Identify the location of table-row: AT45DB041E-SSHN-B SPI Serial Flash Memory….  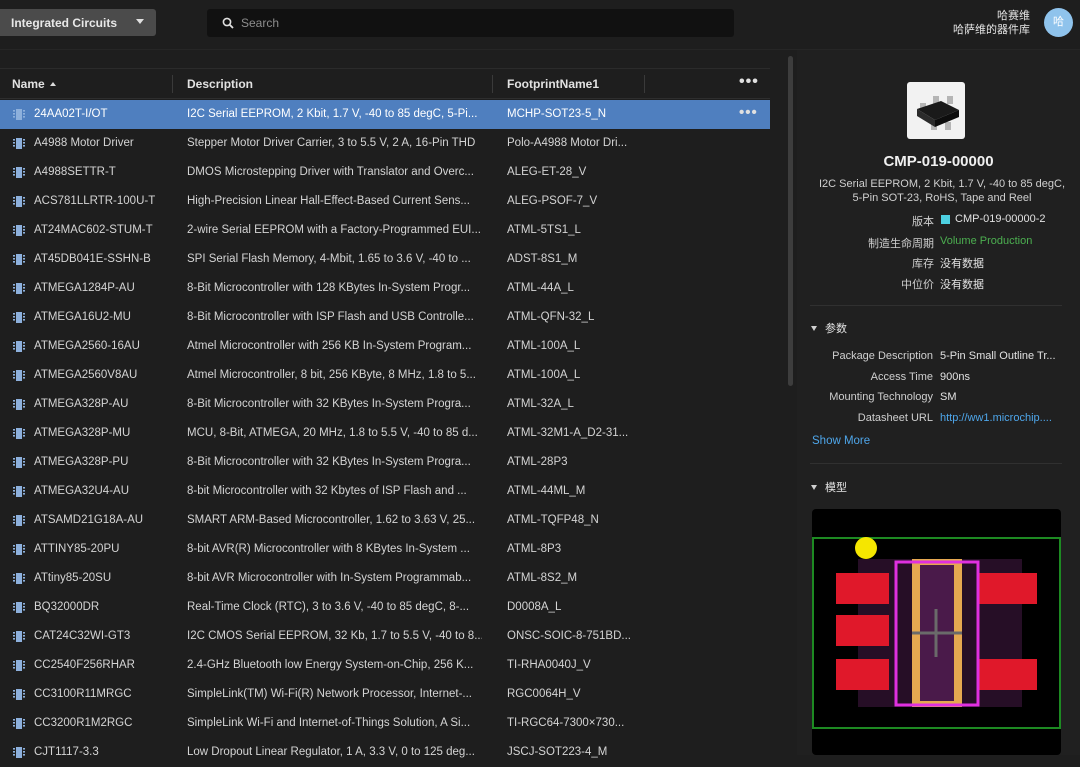
(385, 259).